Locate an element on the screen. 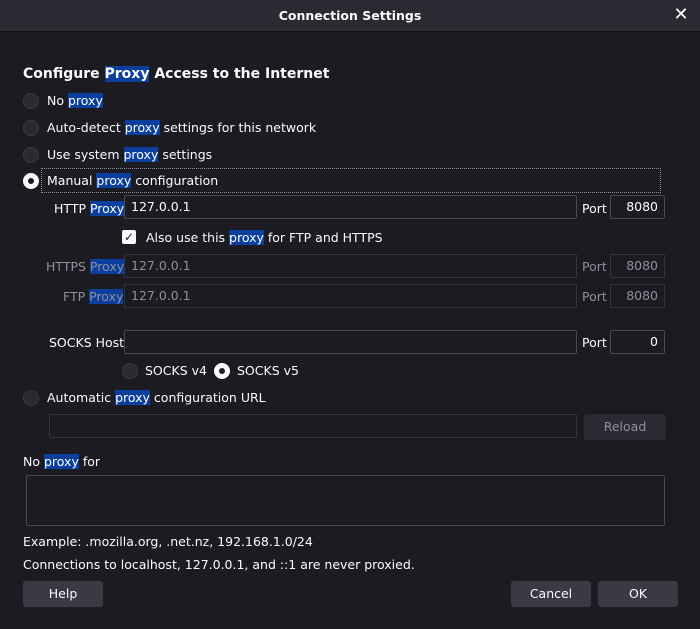 This screenshot has width=700, height=629. also-use-highlight: proxy is located at coordinates (246, 237).